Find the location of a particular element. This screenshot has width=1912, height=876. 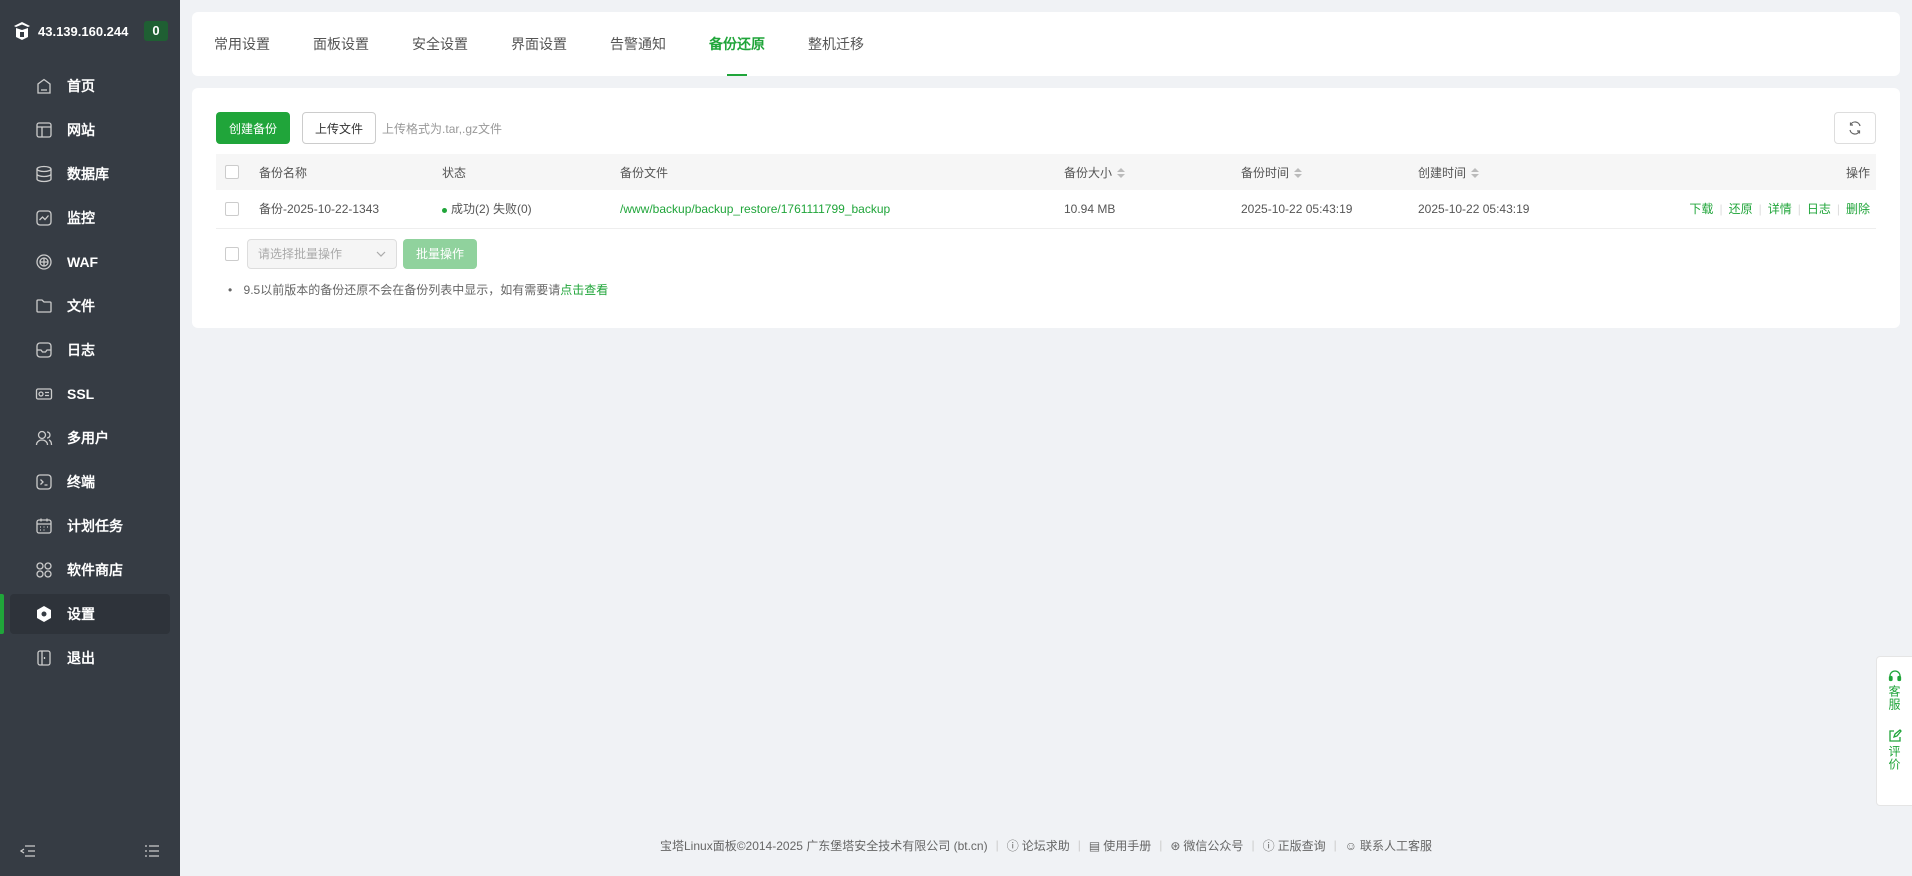

log-link: 日志 is located at coordinates (1819, 209).